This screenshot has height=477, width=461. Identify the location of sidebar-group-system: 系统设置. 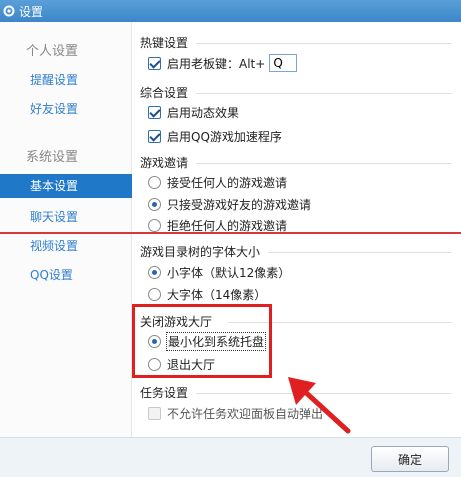
(52, 157).